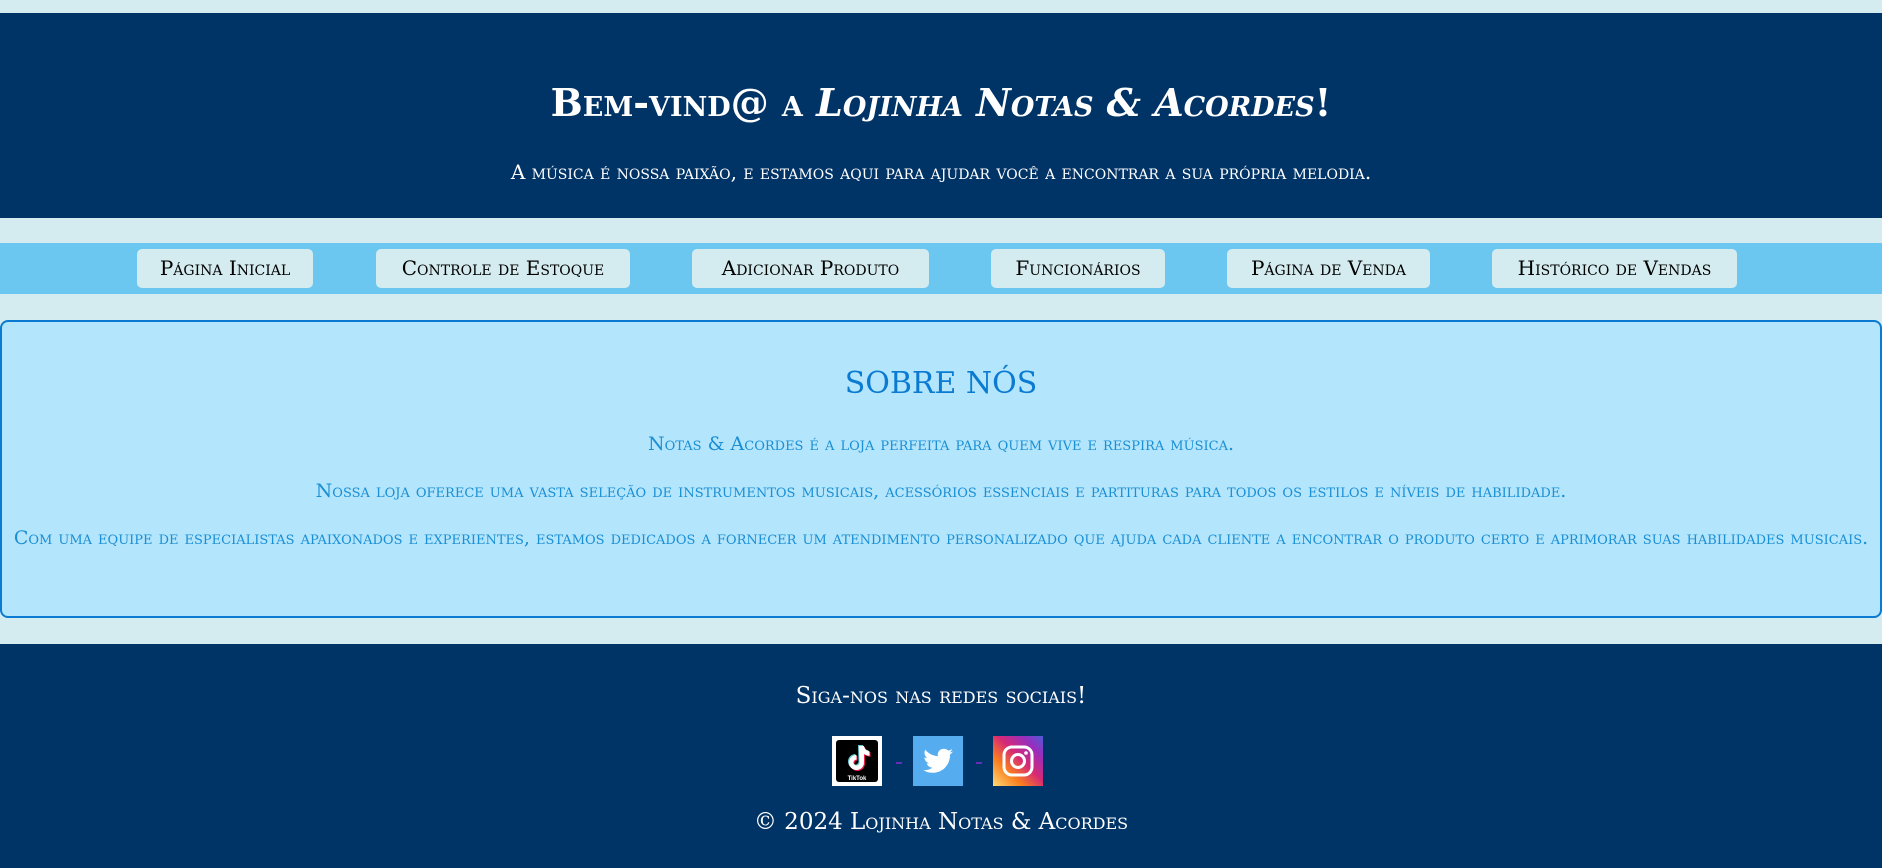 The width and height of the screenshot is (1882, 868). I want to click on nav-item-controle-estoque: Controle de Estoque, so click(503, 268).